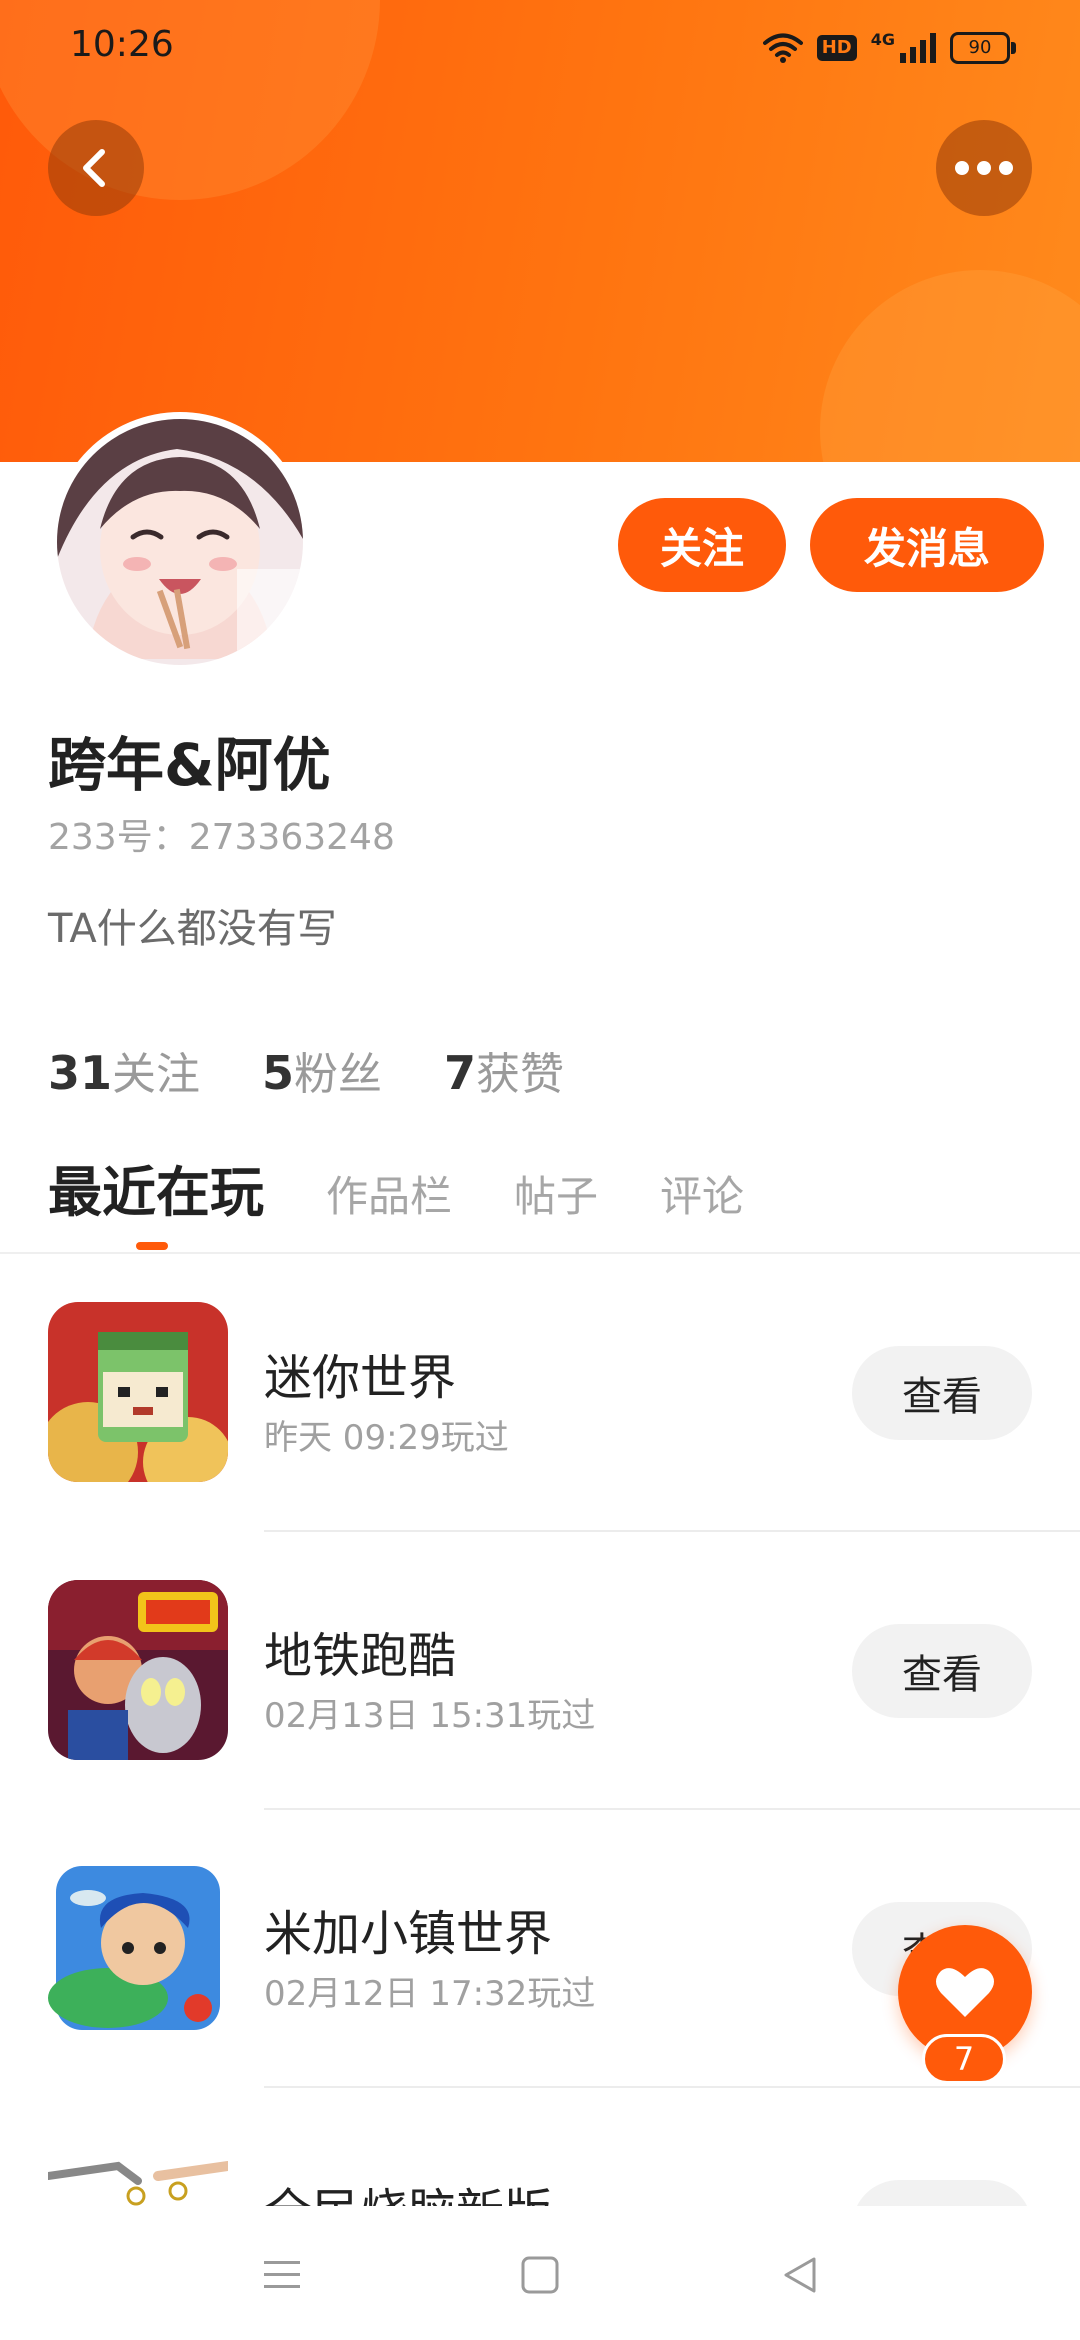 The image size is (1080, 2340). What do you see at coordinates (282, 2275) in the screenshot?
I see `menu-icon` at bounding box center [282, 2275].